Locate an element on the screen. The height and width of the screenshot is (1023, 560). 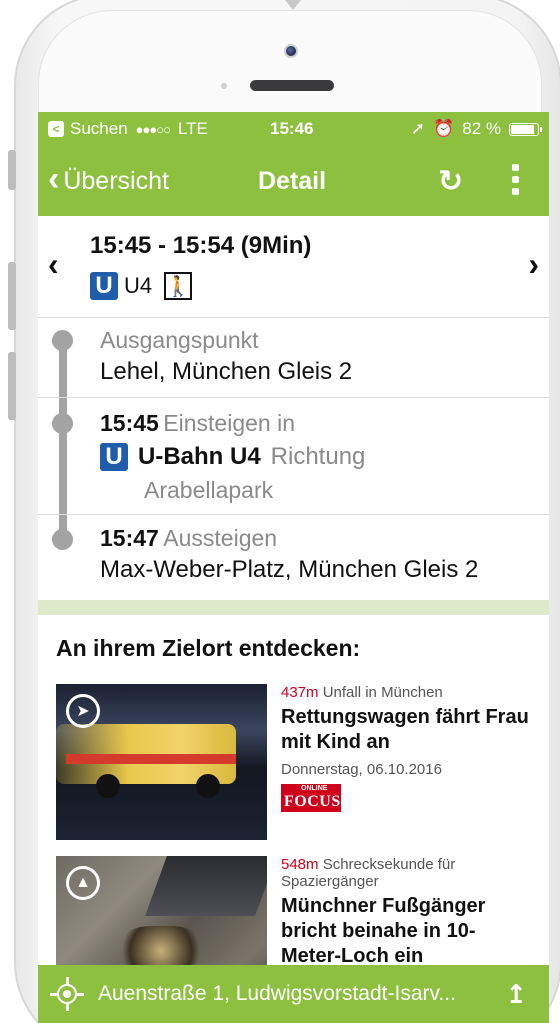
status-bar: < Suchen ●●●○○ LTE 15:46 ➚ ⏰ 82 % is located at coordinates (293, 129).